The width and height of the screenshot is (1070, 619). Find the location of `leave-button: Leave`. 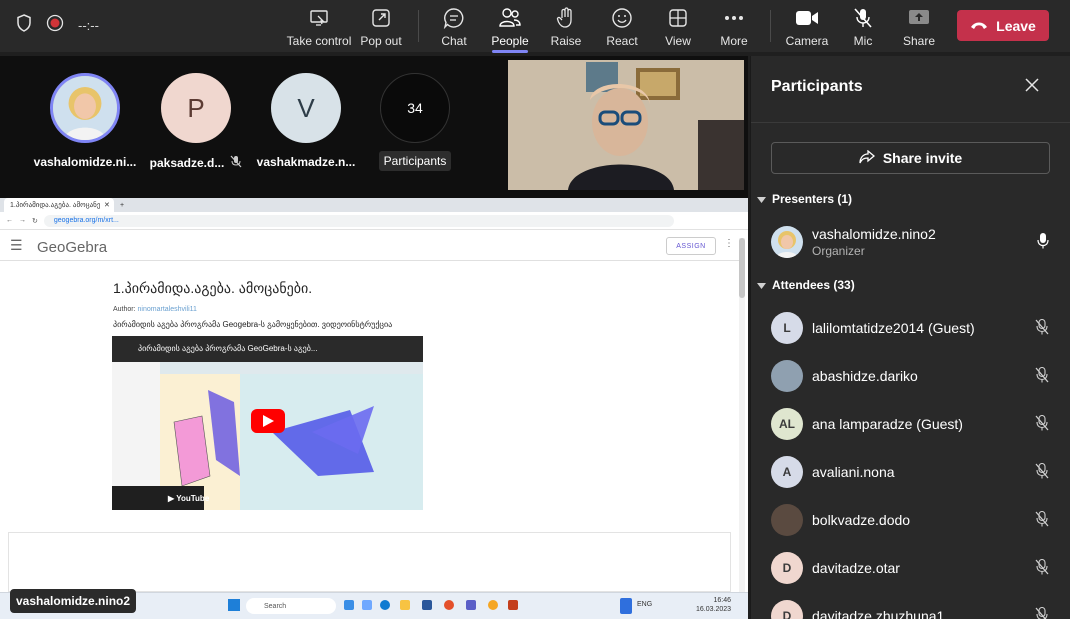

leave-button: Leave is located at coordinates (1003, 25).